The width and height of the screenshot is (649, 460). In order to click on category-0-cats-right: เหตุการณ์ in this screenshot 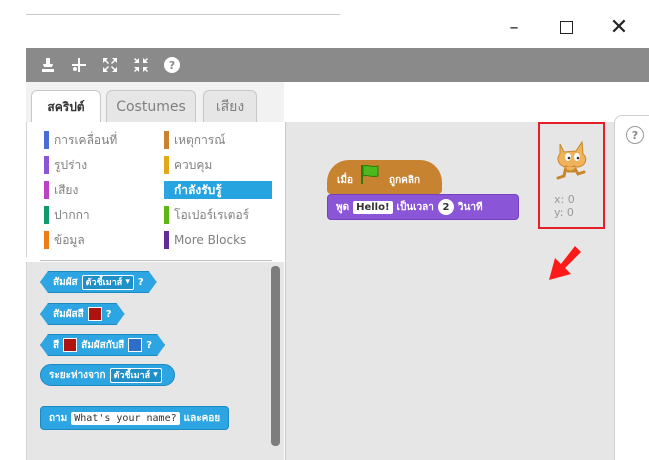, I will do `click(214, 140)`.